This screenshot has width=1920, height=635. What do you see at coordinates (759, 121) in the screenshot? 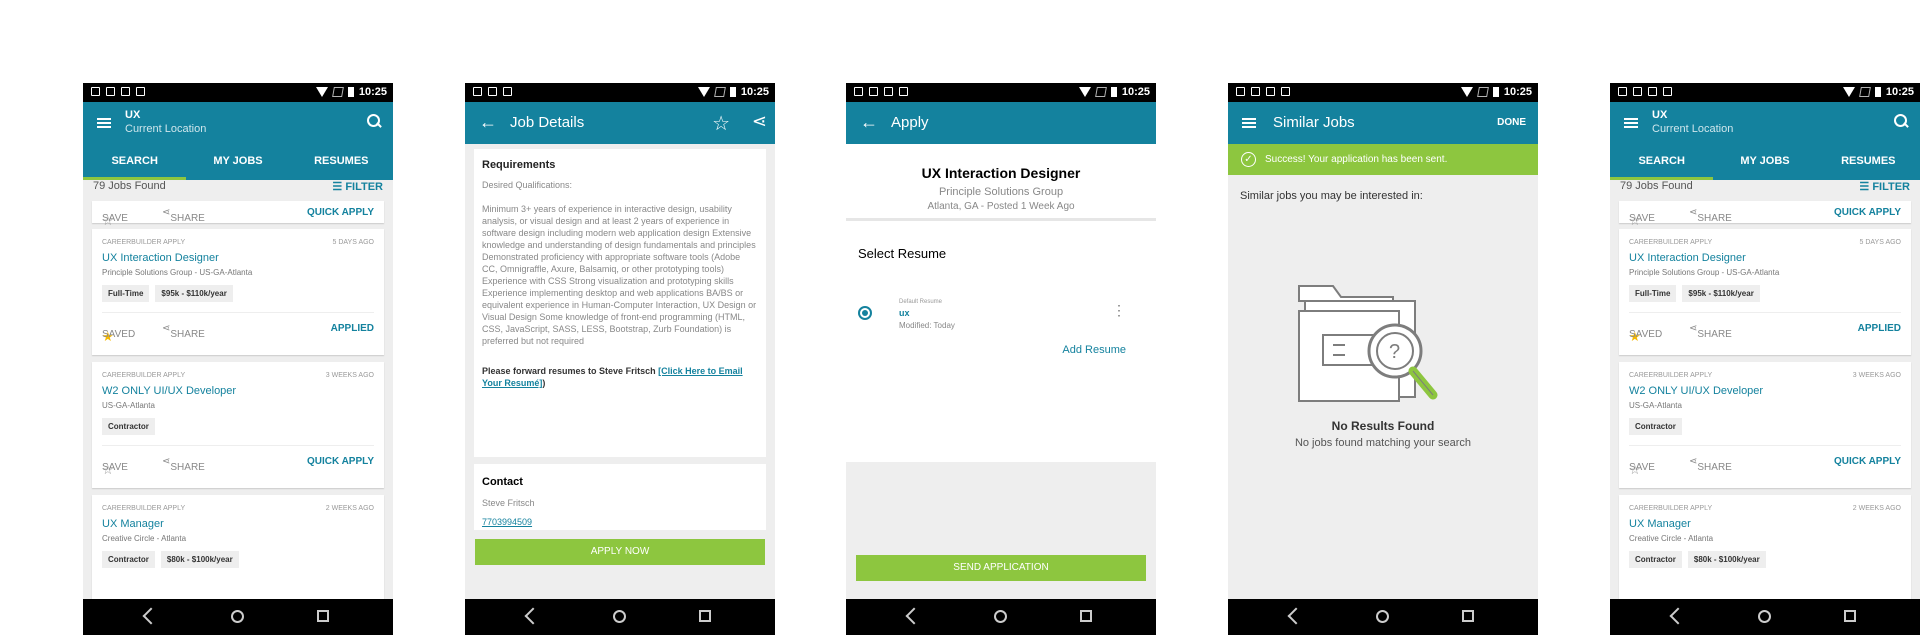
I see `share-icon: ⋖` at bounding box center [759, 121].